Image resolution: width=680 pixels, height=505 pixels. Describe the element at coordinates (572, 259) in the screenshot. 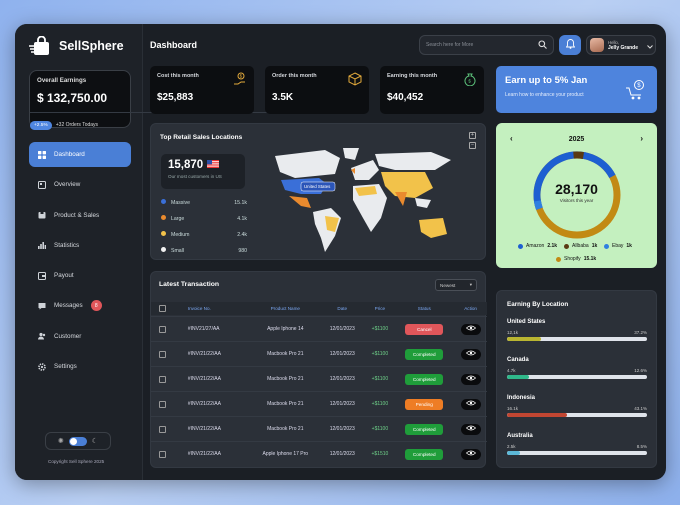

I see `legend-label: Shopify` at that location.